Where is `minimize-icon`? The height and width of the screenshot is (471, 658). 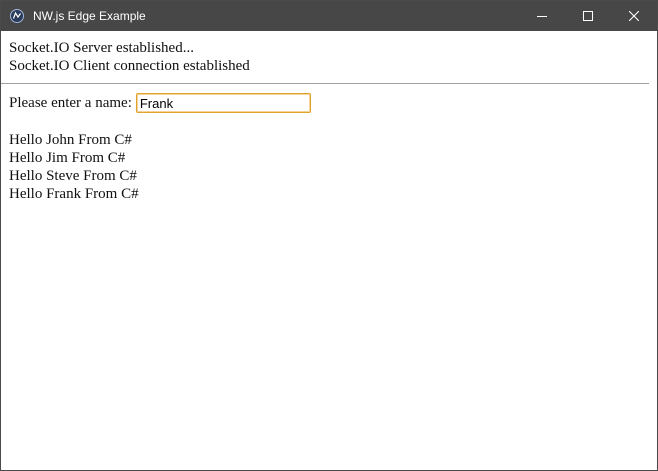
minimize-icon is located at coordinates (542, 16).